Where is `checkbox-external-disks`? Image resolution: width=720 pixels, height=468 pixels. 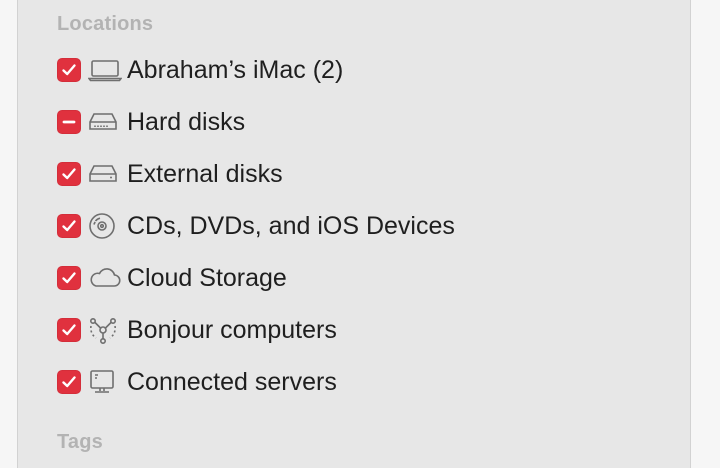
checkbox-external-disks is located at coordinates (69, 174).